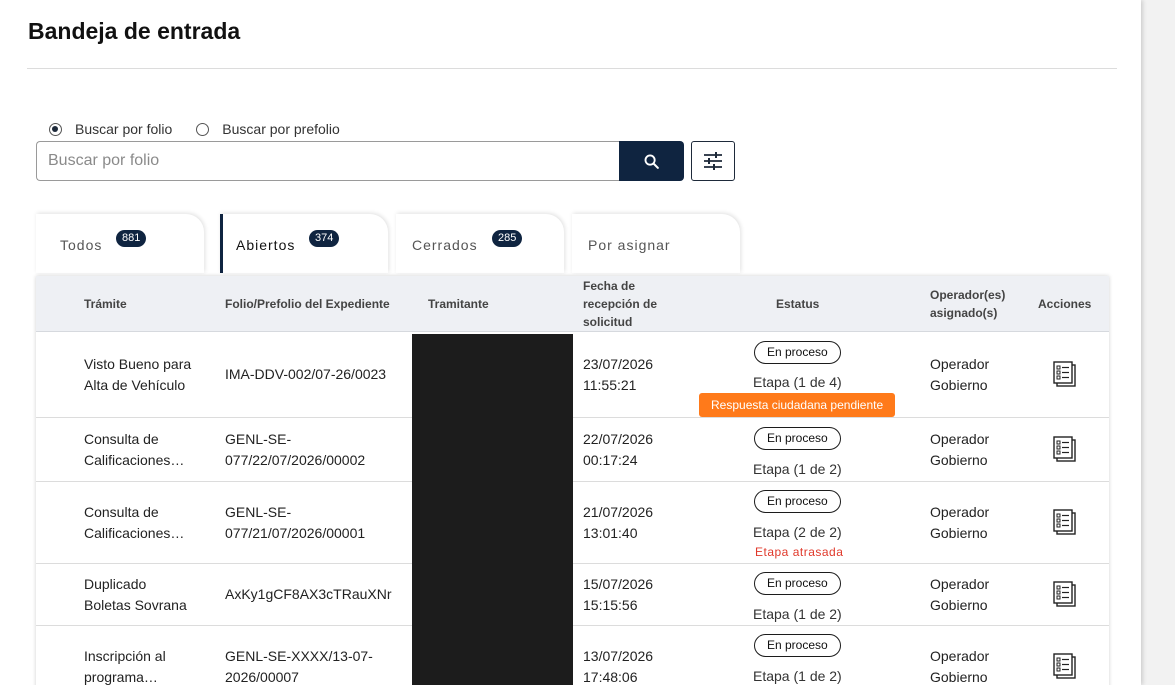 This screenshot has height=685, width=1175. Describe the element at coordinates (610, 533) in the screenshot. I see `cell-fecha-time: 13:01:40` at that location.